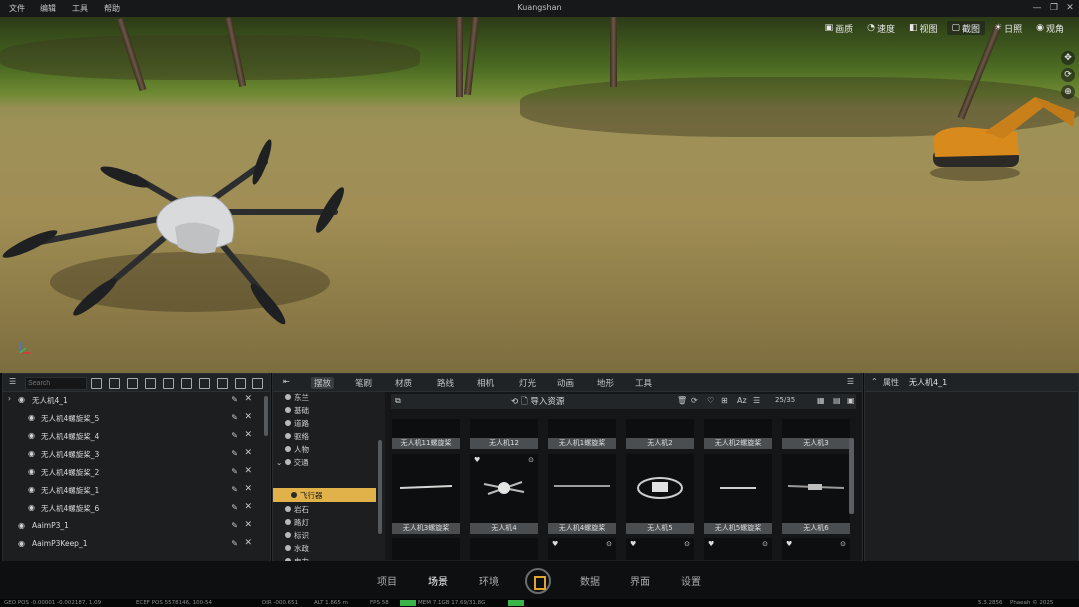  Describe the element at coordinates (297, 436) in the screenshot. I see `tree-item: 驱络` at that location.